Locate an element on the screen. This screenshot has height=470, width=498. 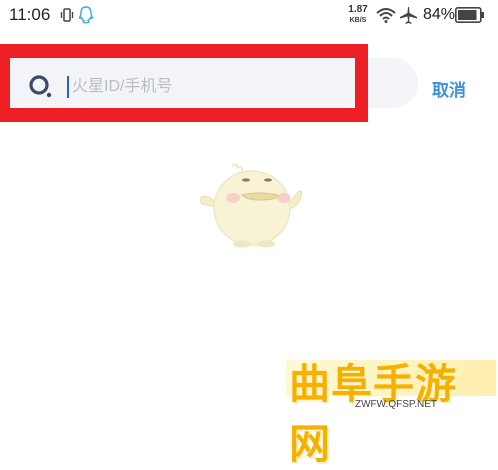
text-cursor is located at coordinates (68, 87).